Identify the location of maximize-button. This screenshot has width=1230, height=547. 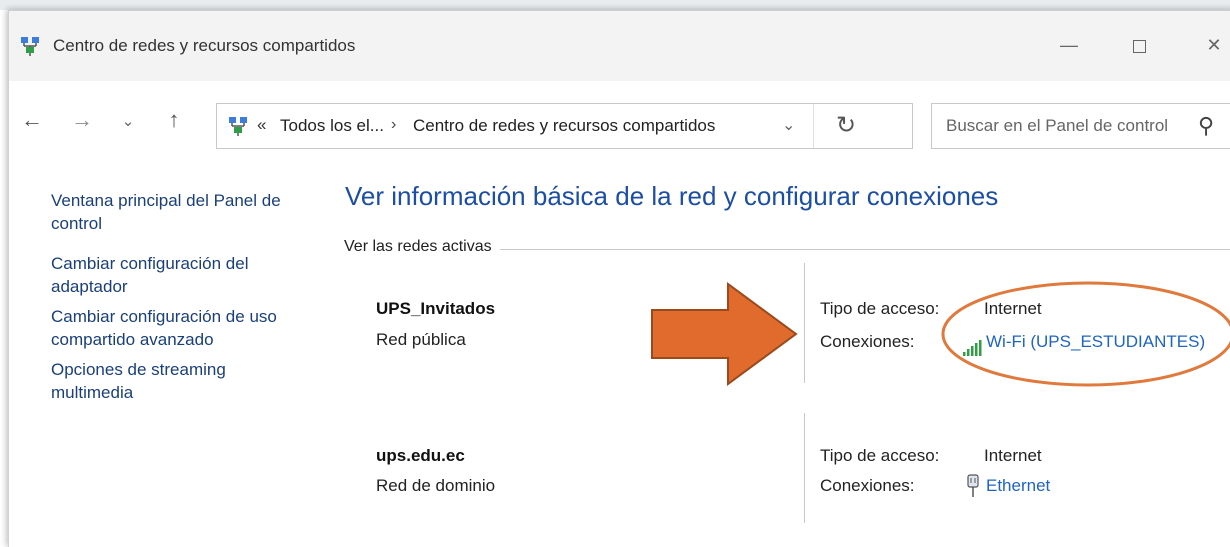
(1139, 45).